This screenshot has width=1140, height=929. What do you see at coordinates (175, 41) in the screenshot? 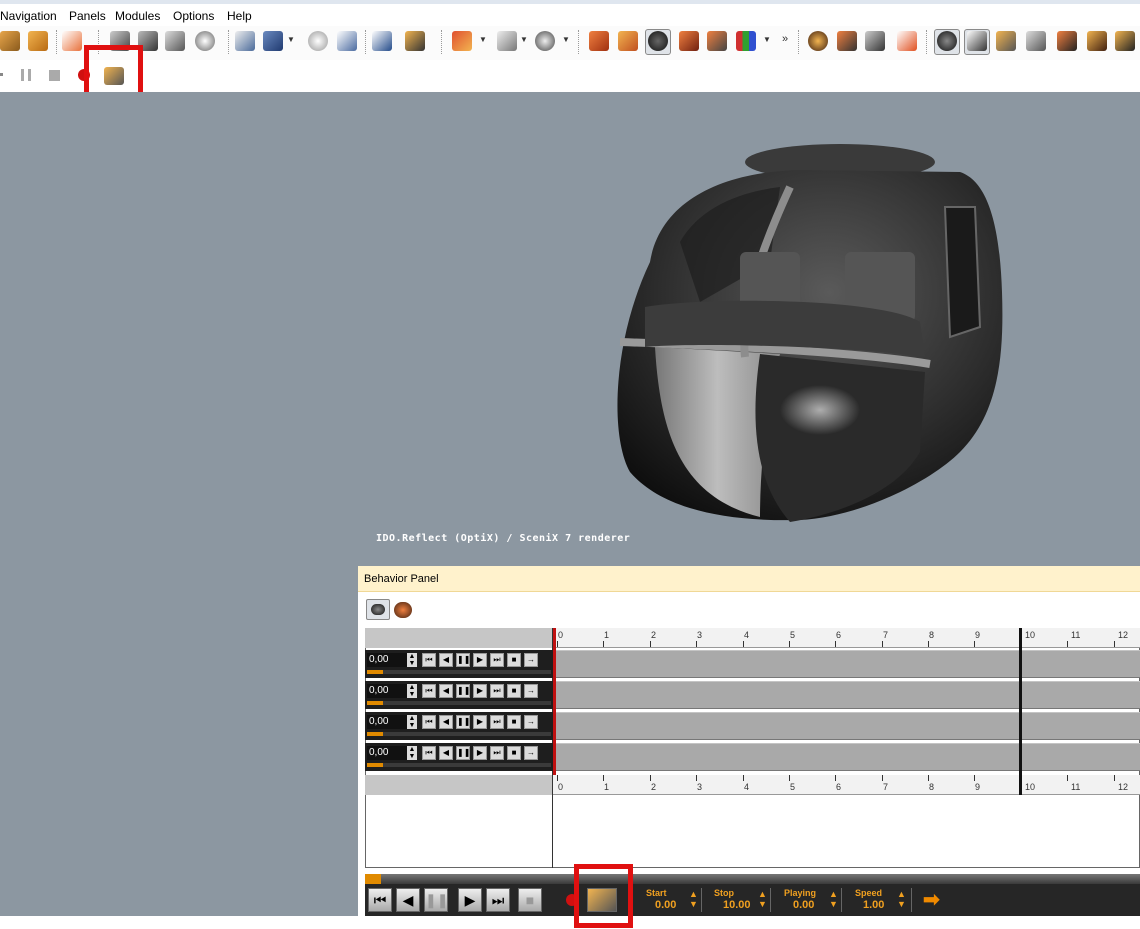
I see `camera-top-icon` at bounding box center [175, 41].